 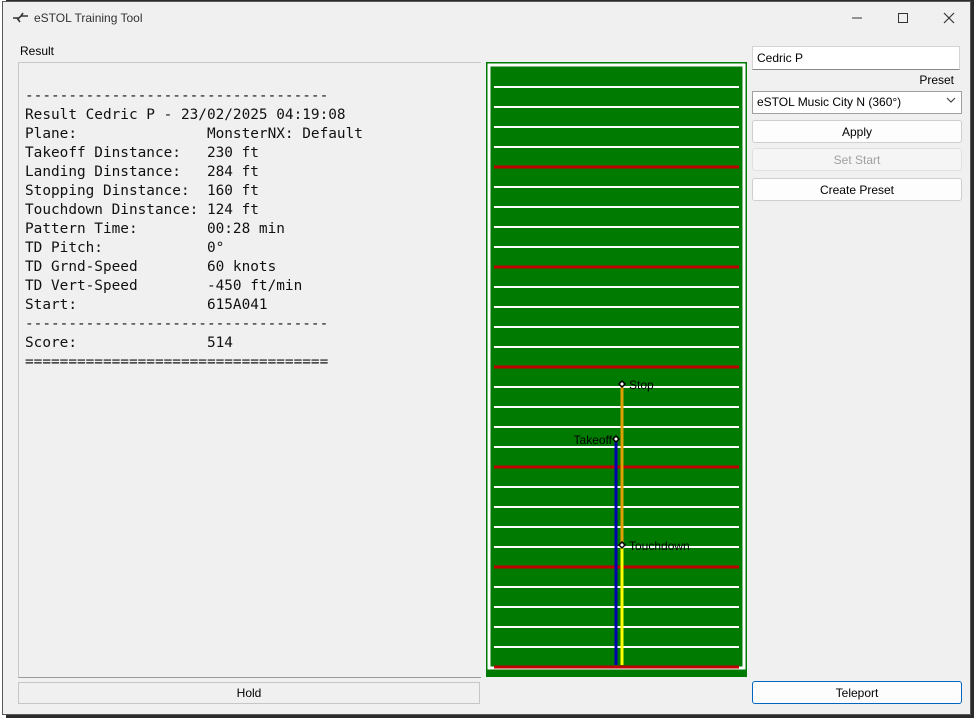 What do you see at coordinates (20, 17) in the screenshot?
I see `app-icon` at bounding box center [20, 17].